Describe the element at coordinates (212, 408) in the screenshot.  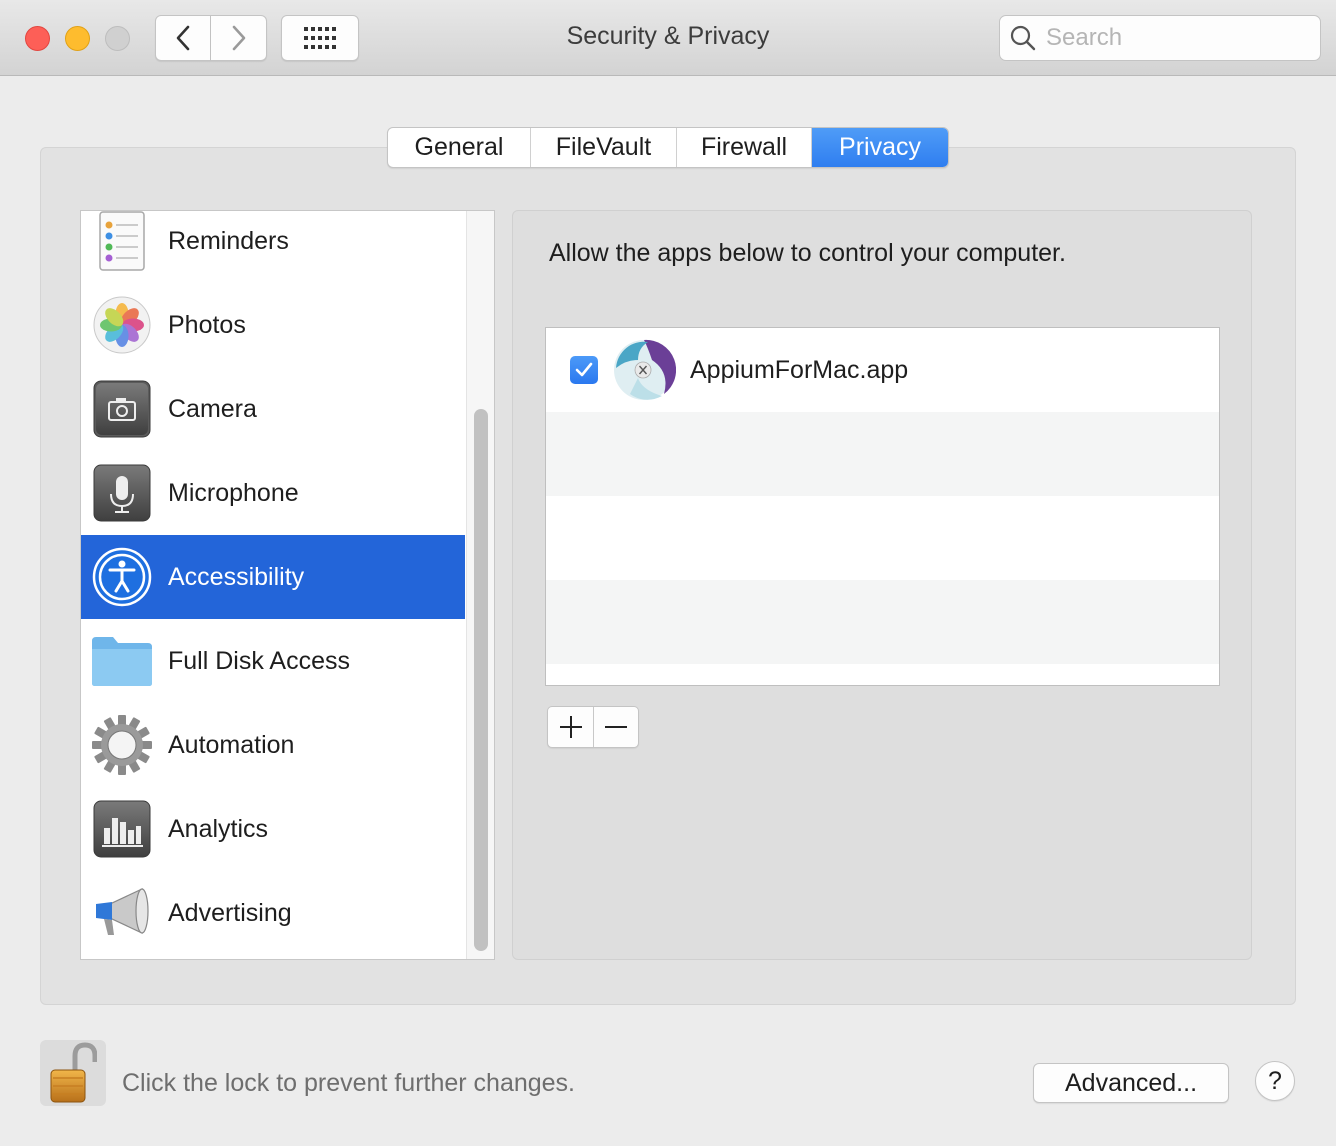
I see `sidebar-item-label: Camera` at that location.